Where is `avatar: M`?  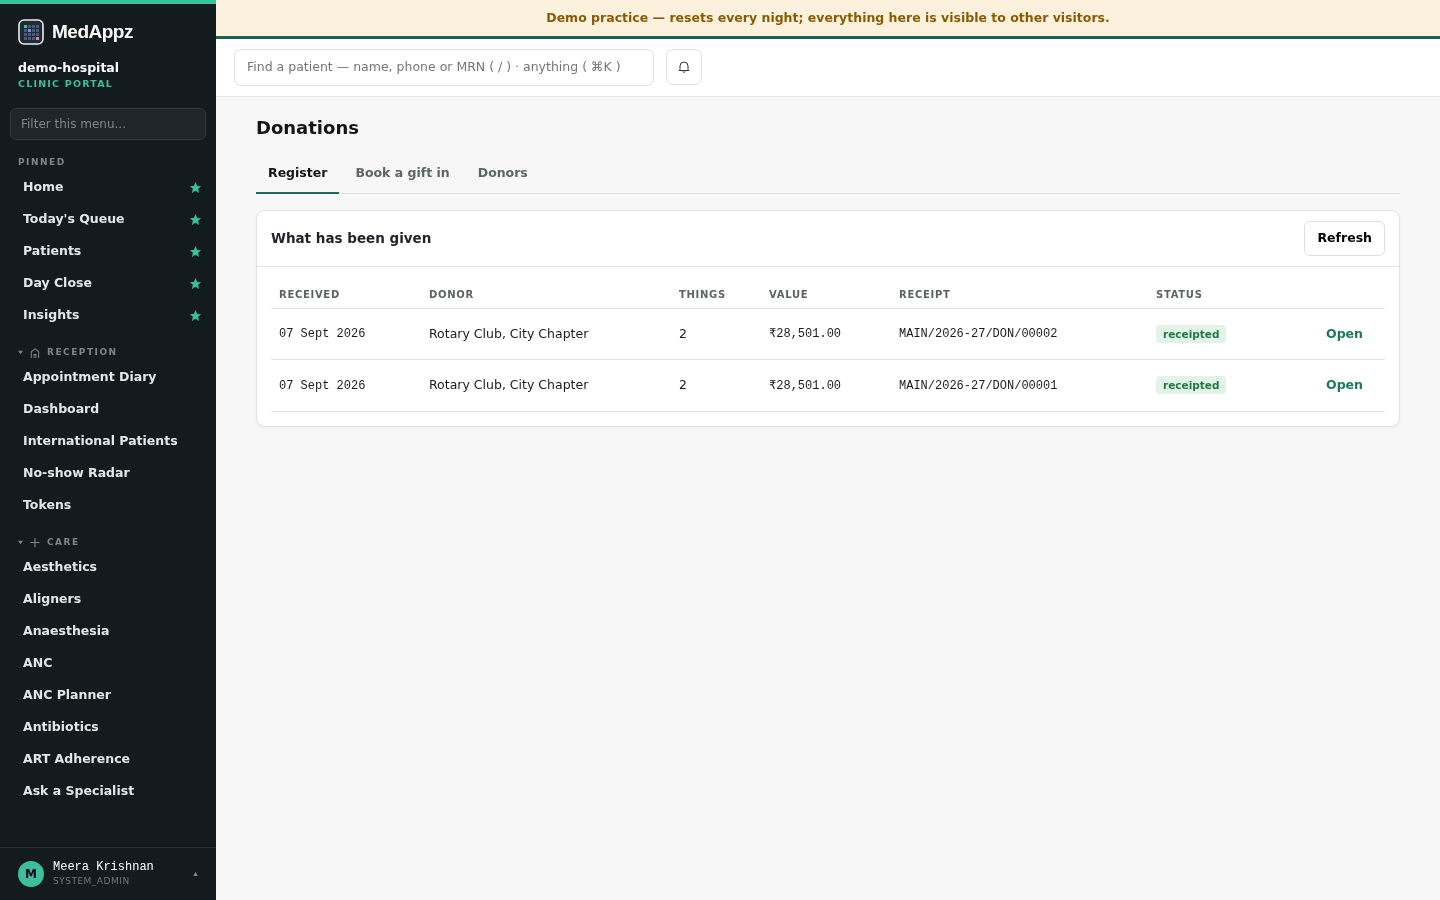 avatar: M is located at coordinates (31, 874).